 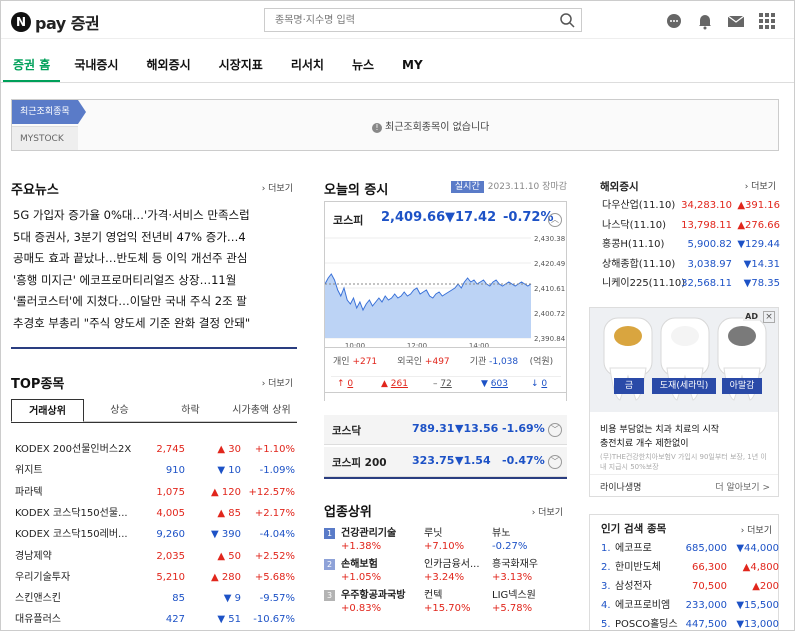 I want to click on sector-stock: 뷰노, so click(x=501, y=533).